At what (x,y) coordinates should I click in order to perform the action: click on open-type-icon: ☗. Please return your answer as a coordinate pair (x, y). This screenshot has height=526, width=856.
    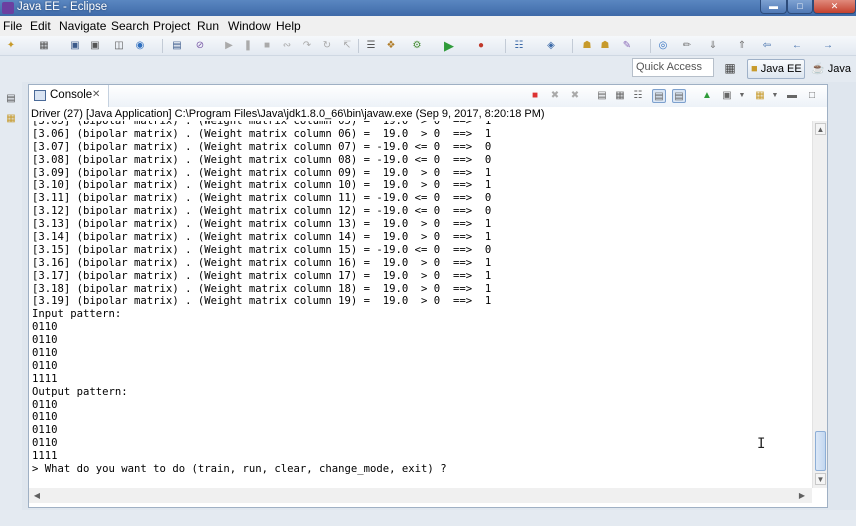
    Looking at the image, I should click on (587, 45).